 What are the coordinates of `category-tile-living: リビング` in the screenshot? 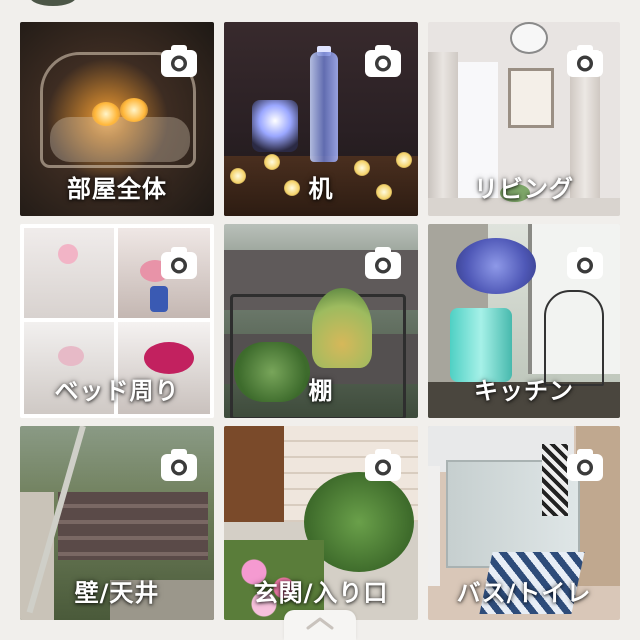 It's located at (524, 119).